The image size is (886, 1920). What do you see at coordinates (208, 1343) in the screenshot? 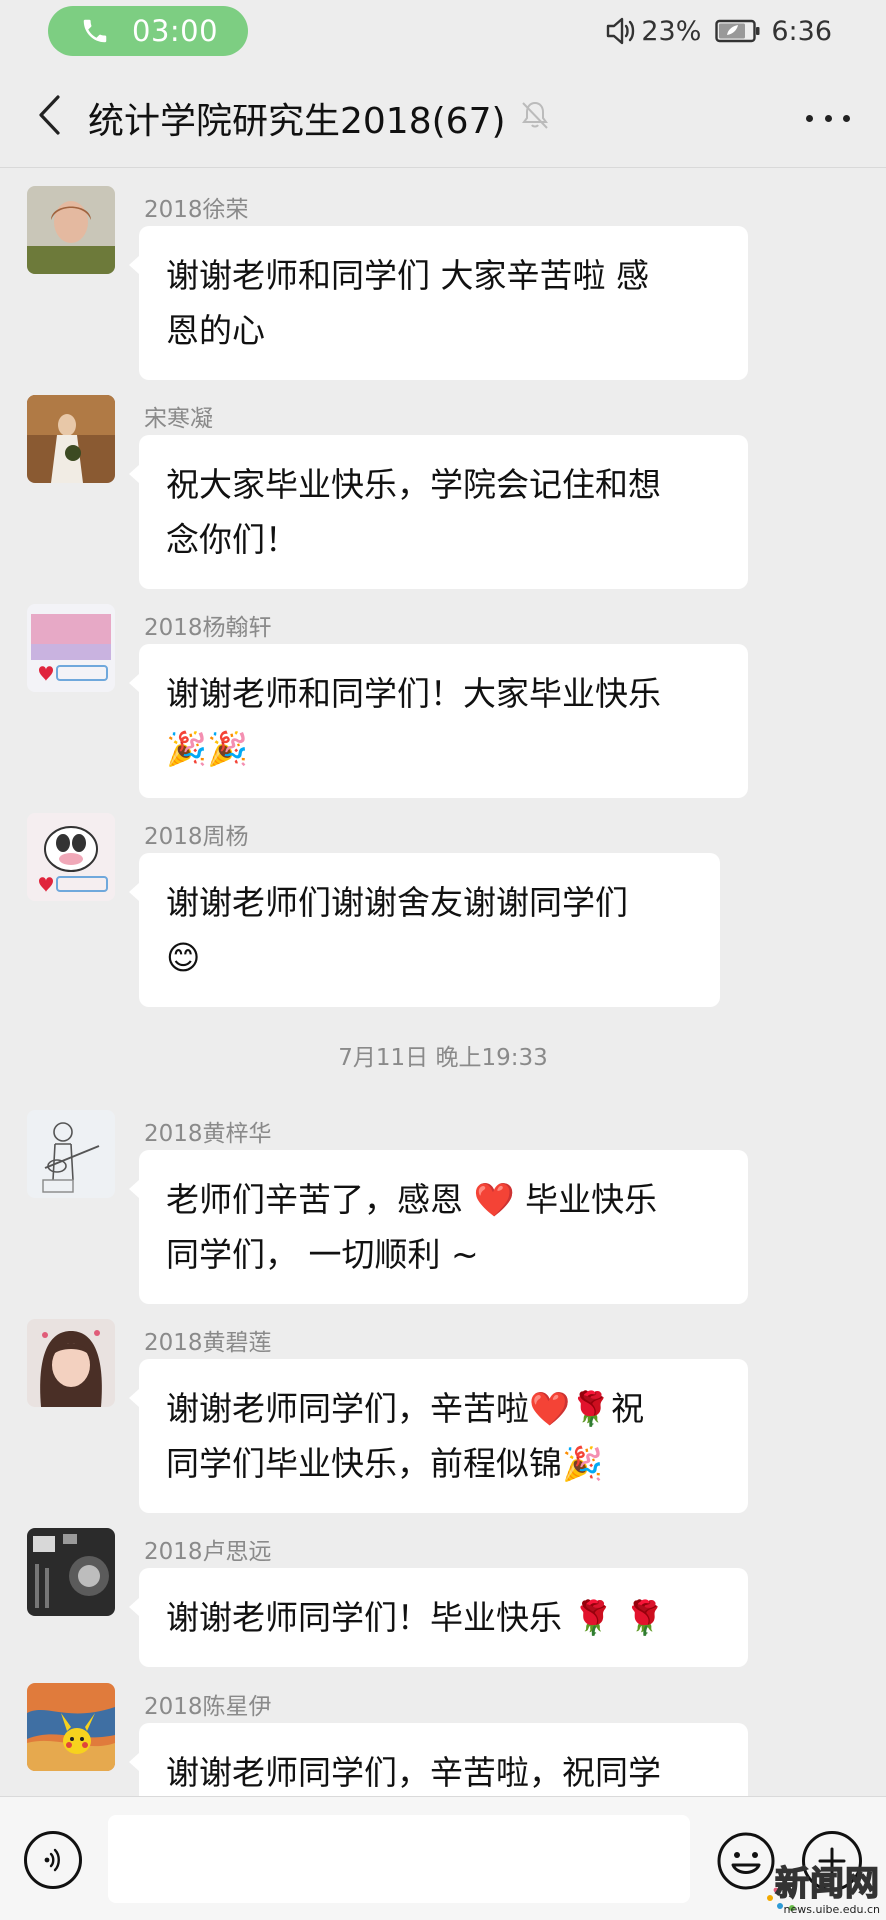
I see `sender-name: 2018黄碧莲` at bounding box center [208, 1343].